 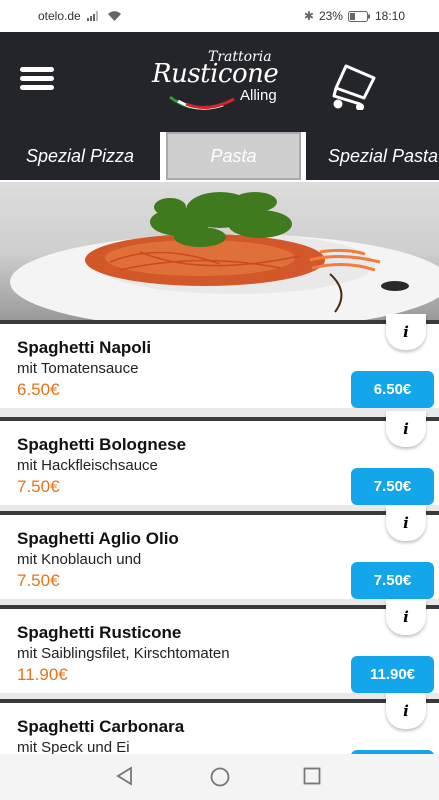 What do you see at coordinates (123, 653) in the screenshot?
I see `item-description: mit Saiblingsfilet, Kirschtomaten` at bounding box center [123, 653].